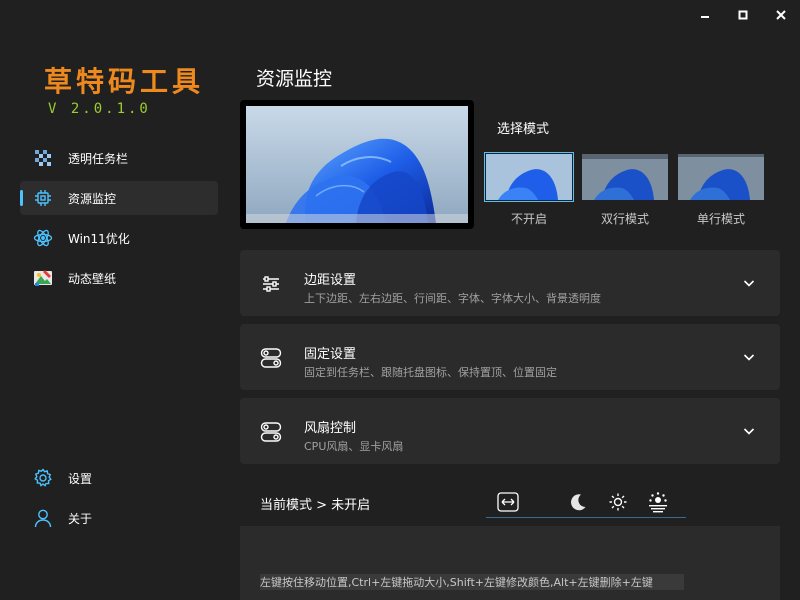  I want to click on sidebar-item-label: 动态壁纸, so click(92, 278).